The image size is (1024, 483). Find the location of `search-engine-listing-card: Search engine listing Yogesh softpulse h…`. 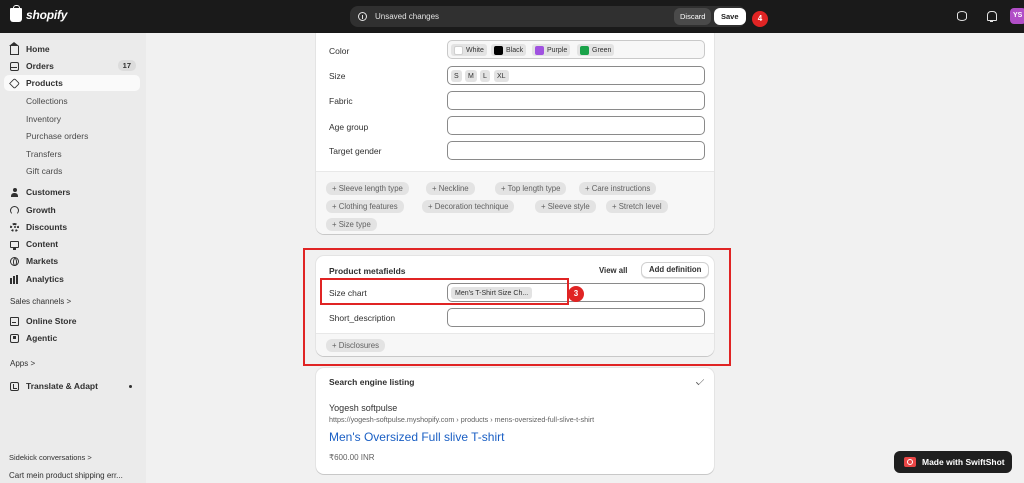

search-engine-listing-card: Search engine listing Yogesh softpulse h… is located at coordinates (515, 421).